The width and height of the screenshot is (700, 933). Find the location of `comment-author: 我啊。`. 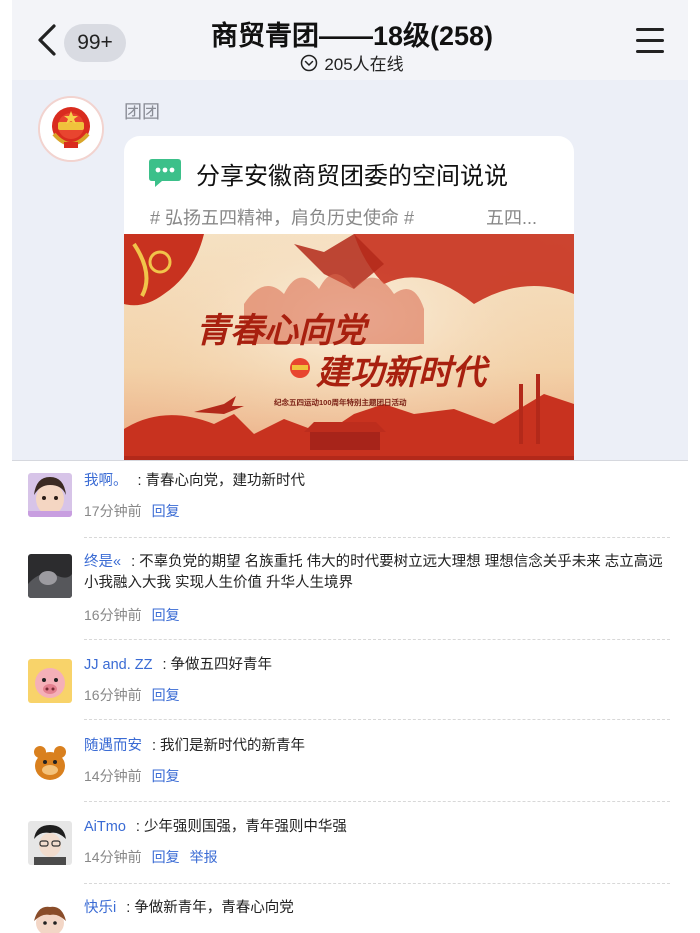

comment-author: 我啊。 is located at coordinates (106, 481).